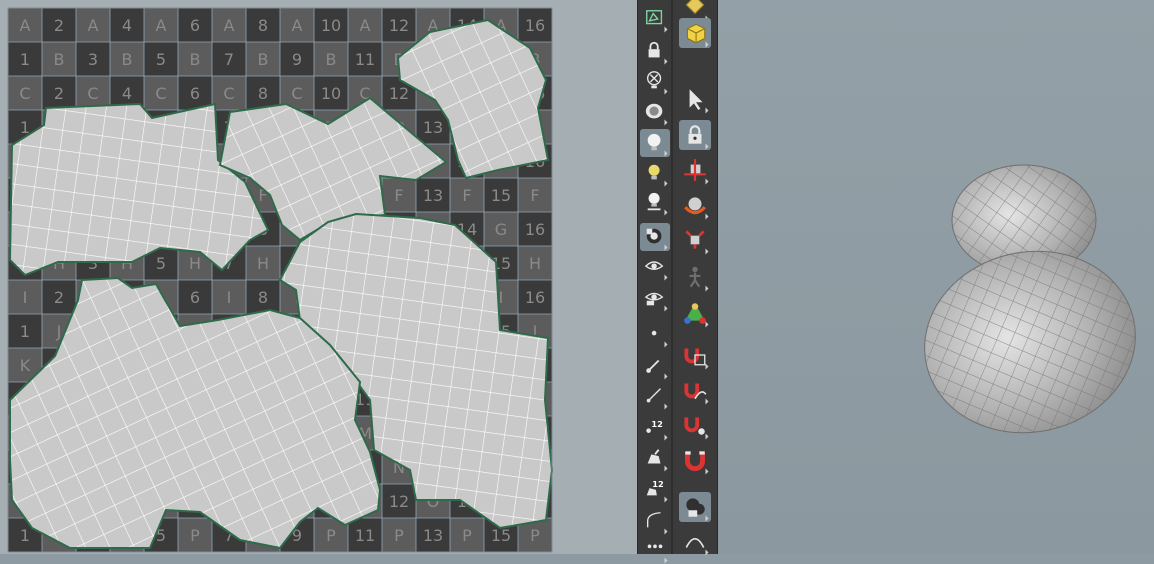 This screenshot has height=564, width=1154. What do you see at coordinates (229, 297) in the screenshot?
I see `uv-checker-label: I` at bounding box center [229, 297].